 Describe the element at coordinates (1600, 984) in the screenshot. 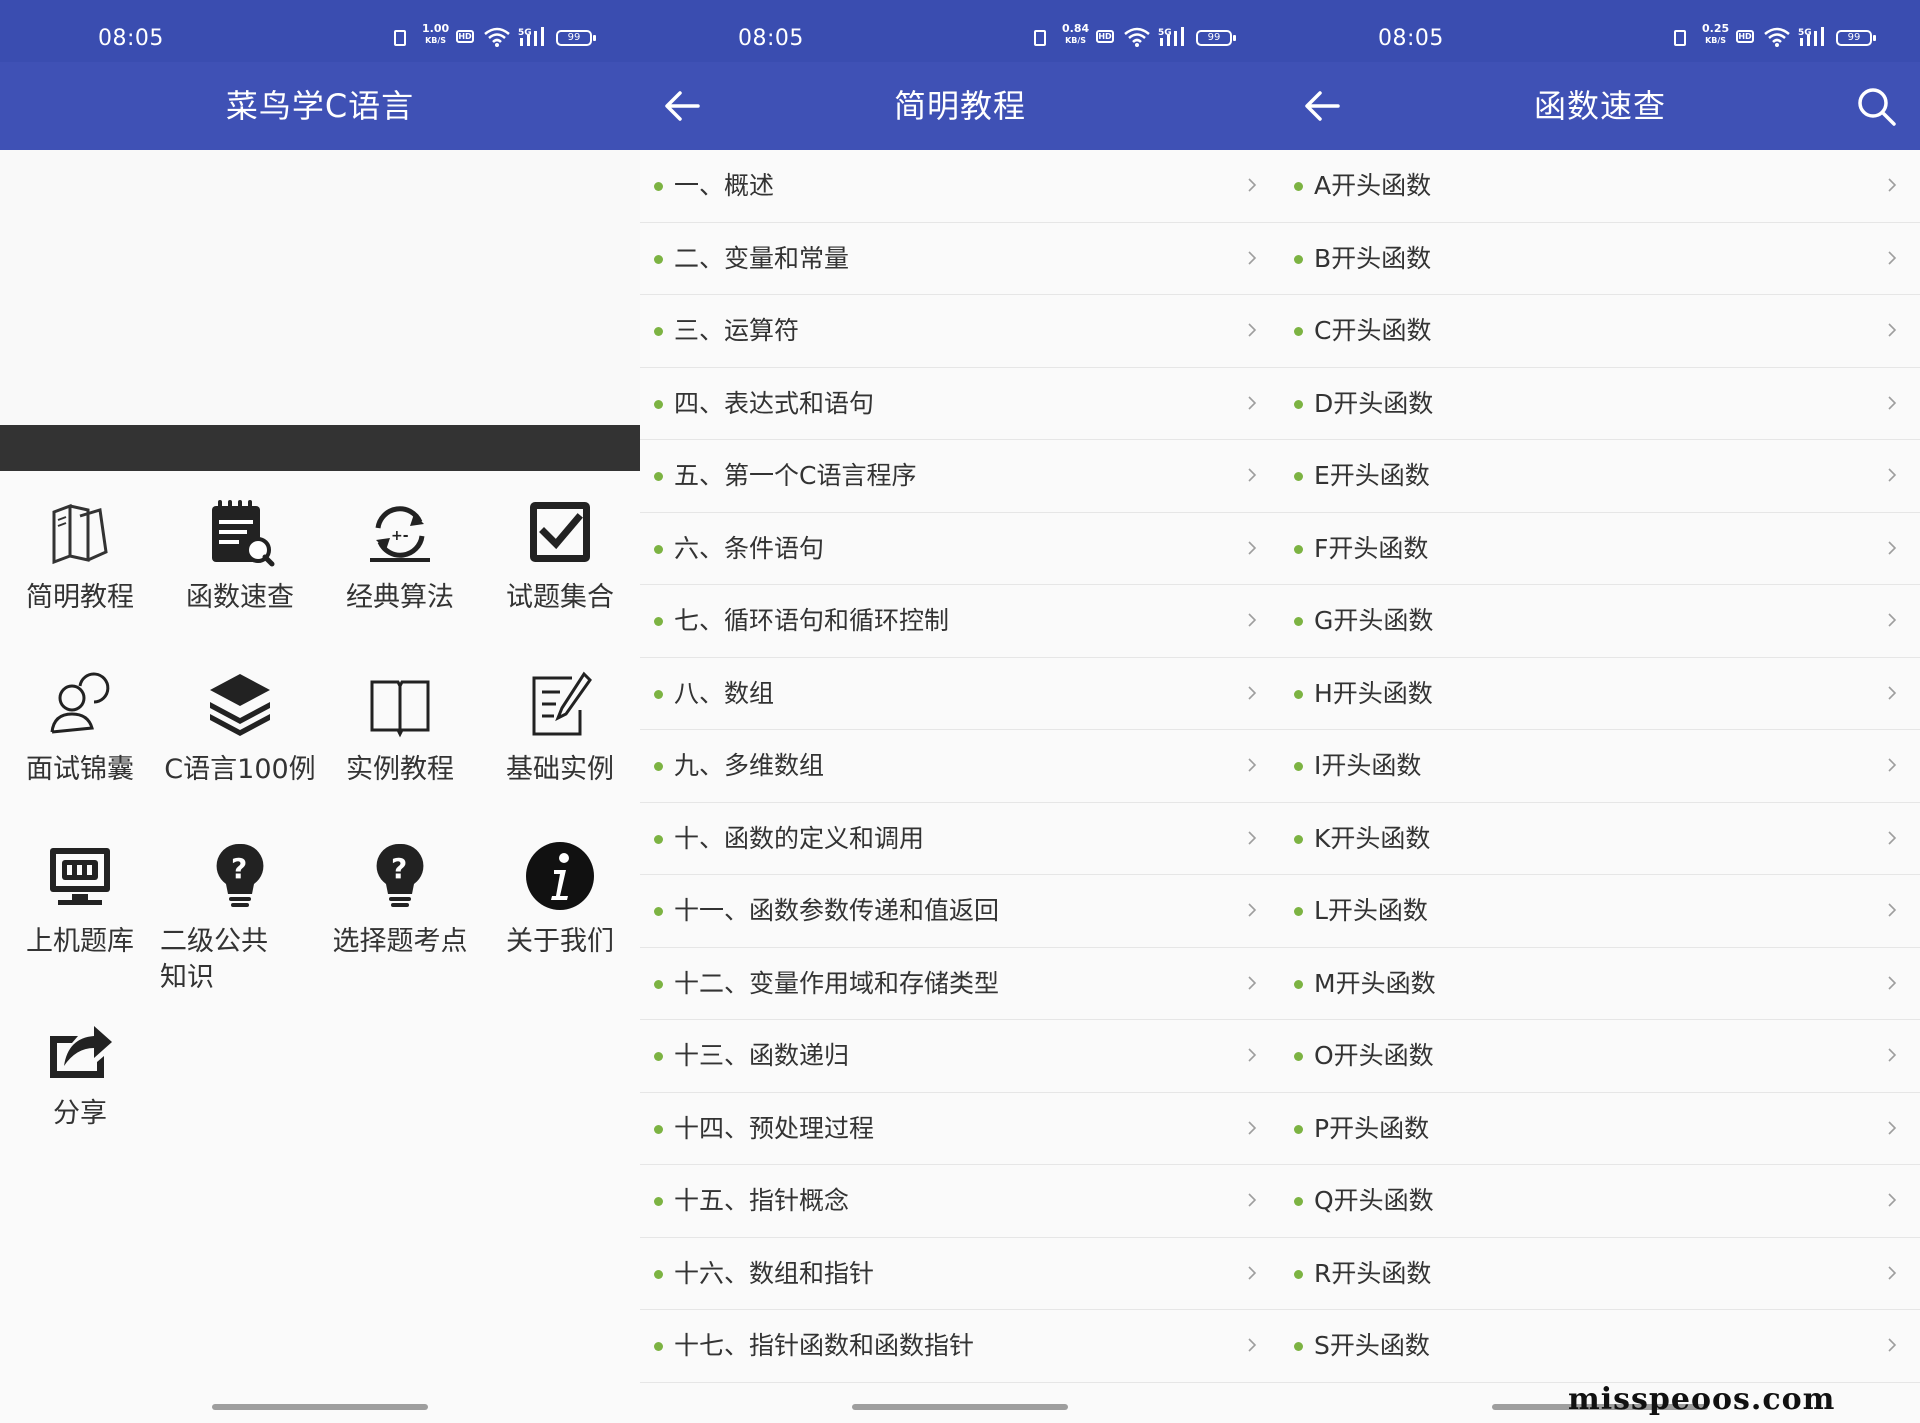

I see `list-item: M开头函数` at that location.